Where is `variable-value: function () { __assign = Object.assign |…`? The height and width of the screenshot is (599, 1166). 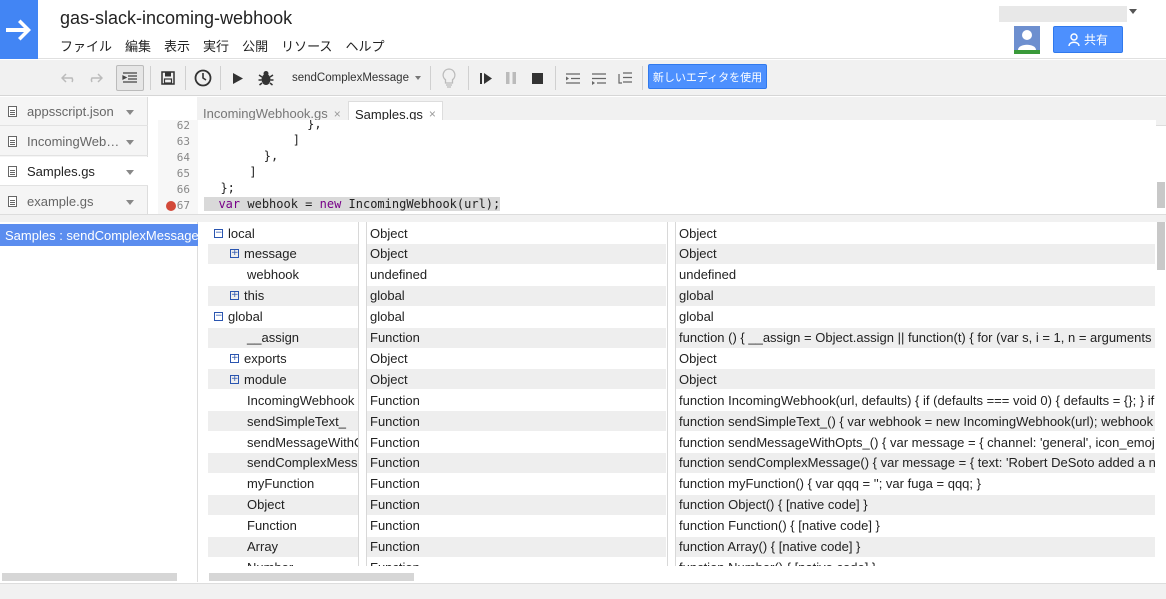 variable-value: function () { __assign = Object.assign |… is located at coordinates (915, 337).